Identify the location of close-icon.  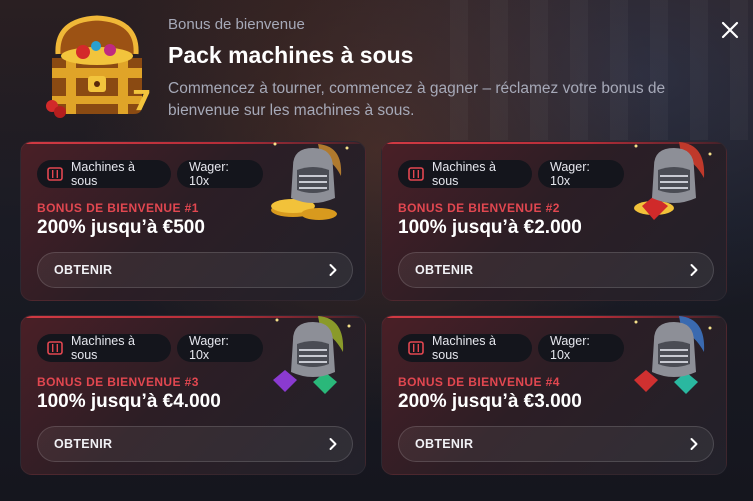
(730, 30).